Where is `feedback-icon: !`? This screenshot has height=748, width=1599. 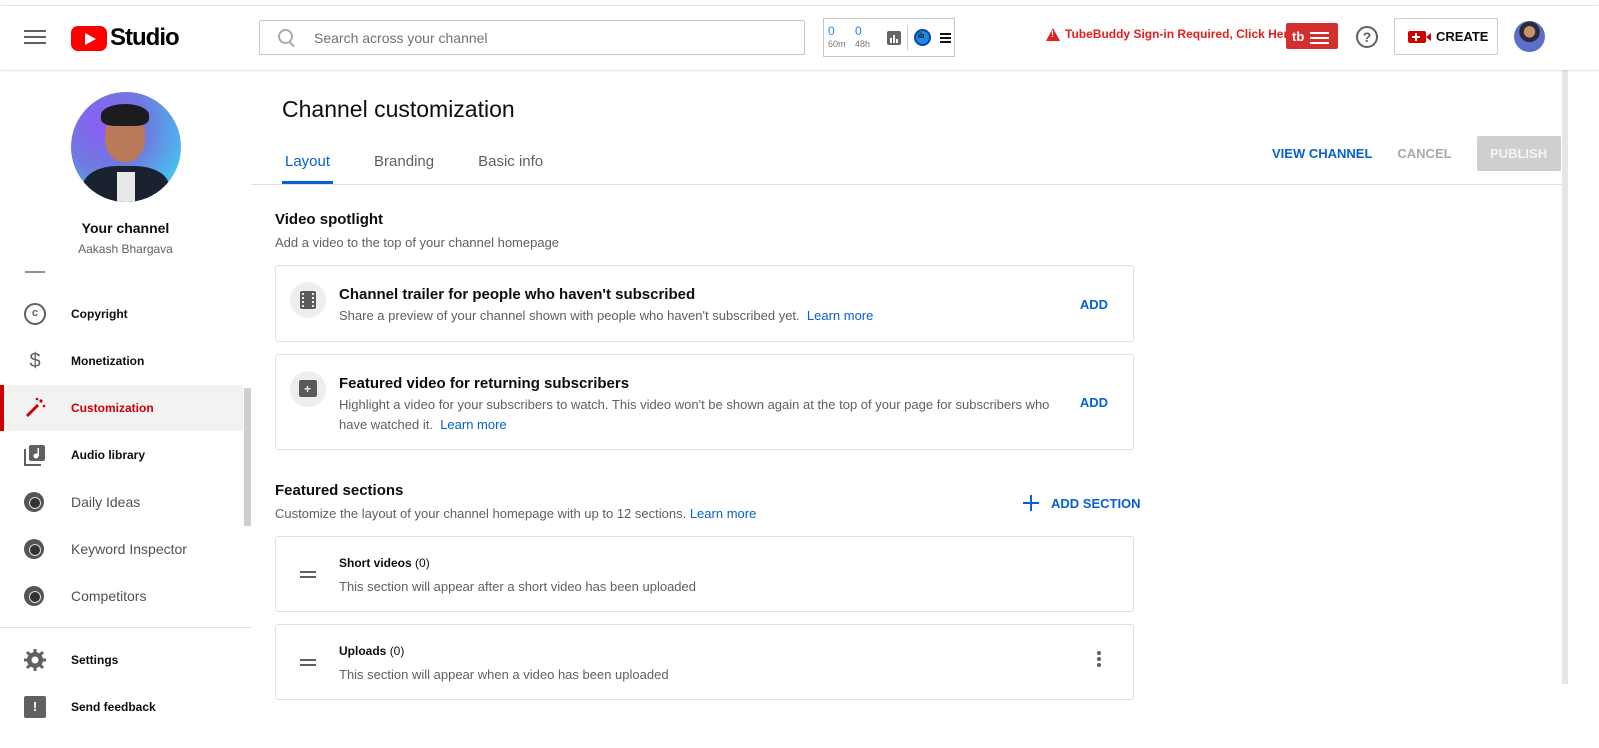 feedback-icon: ! is located at coordinates (35, 707).